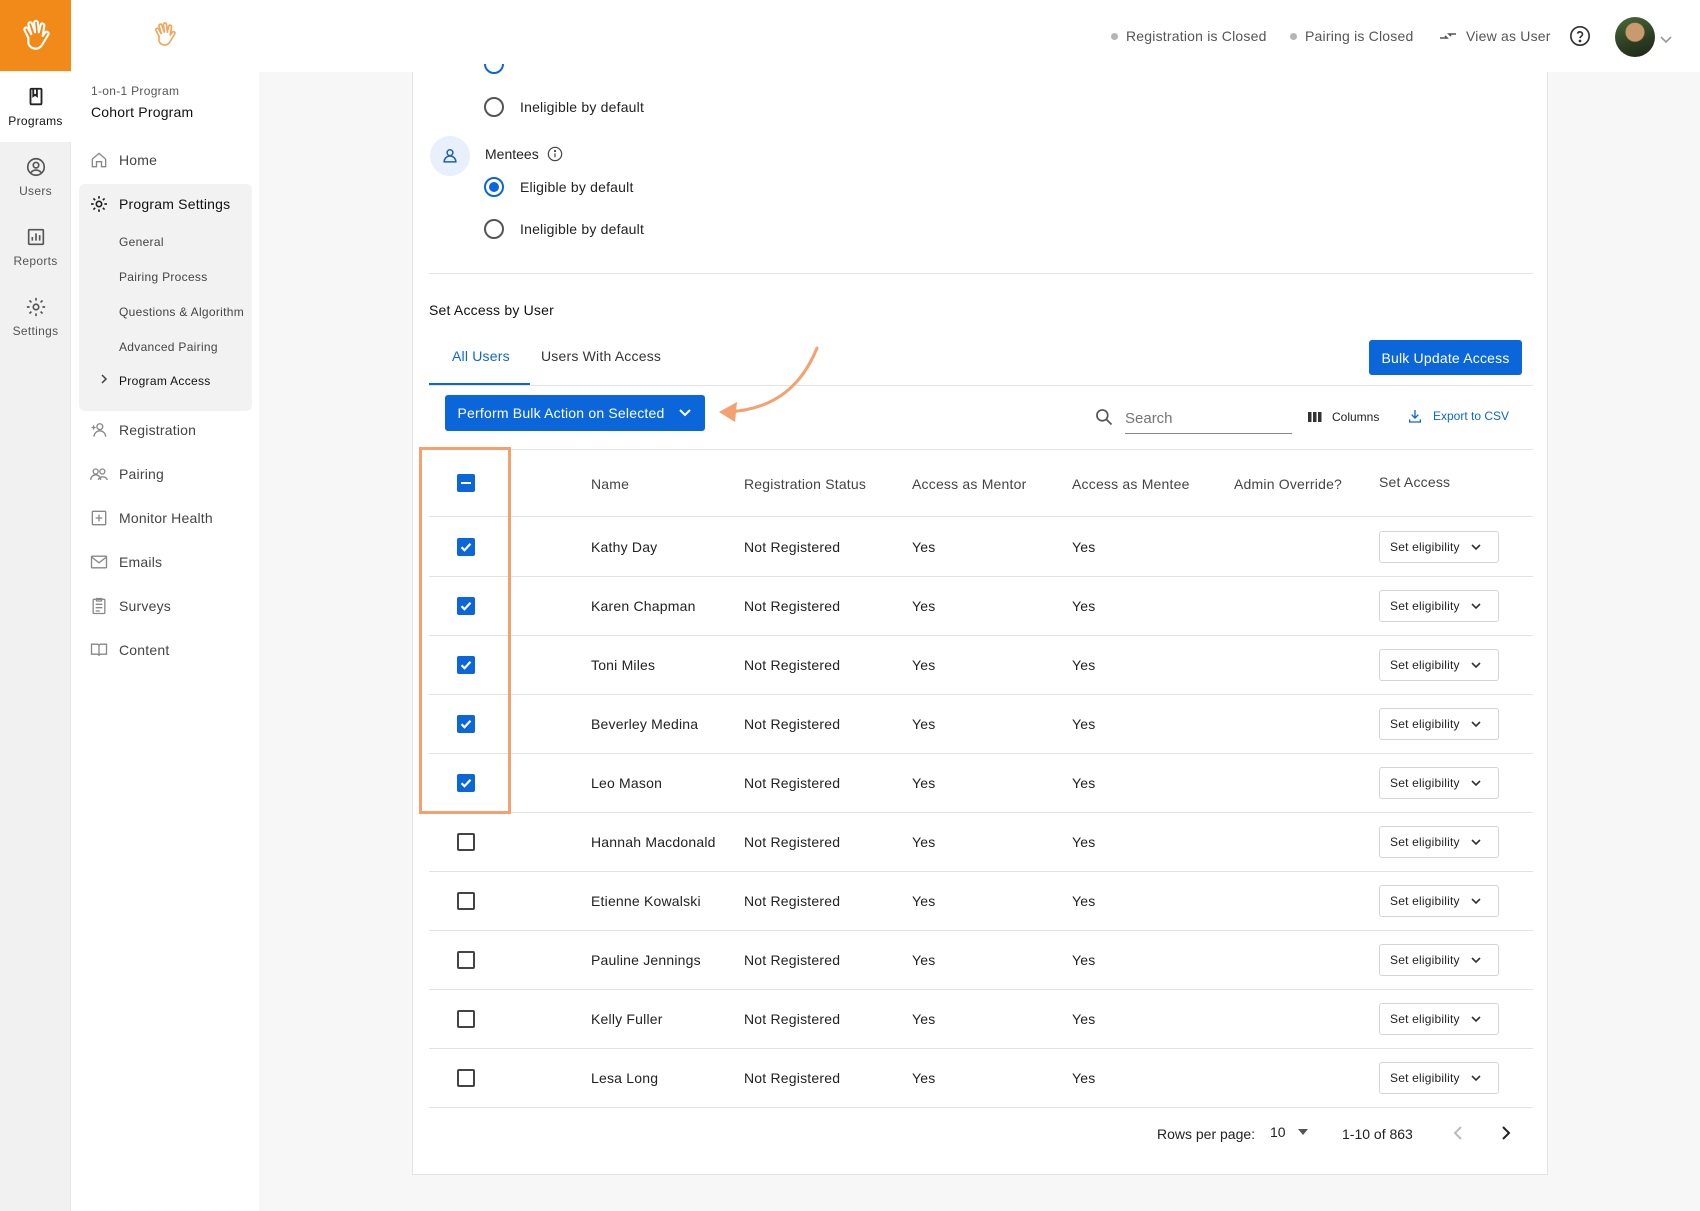 The image size is (1700, 1211). I want to click on mentees-ineligible-radio, so click(494, 229).